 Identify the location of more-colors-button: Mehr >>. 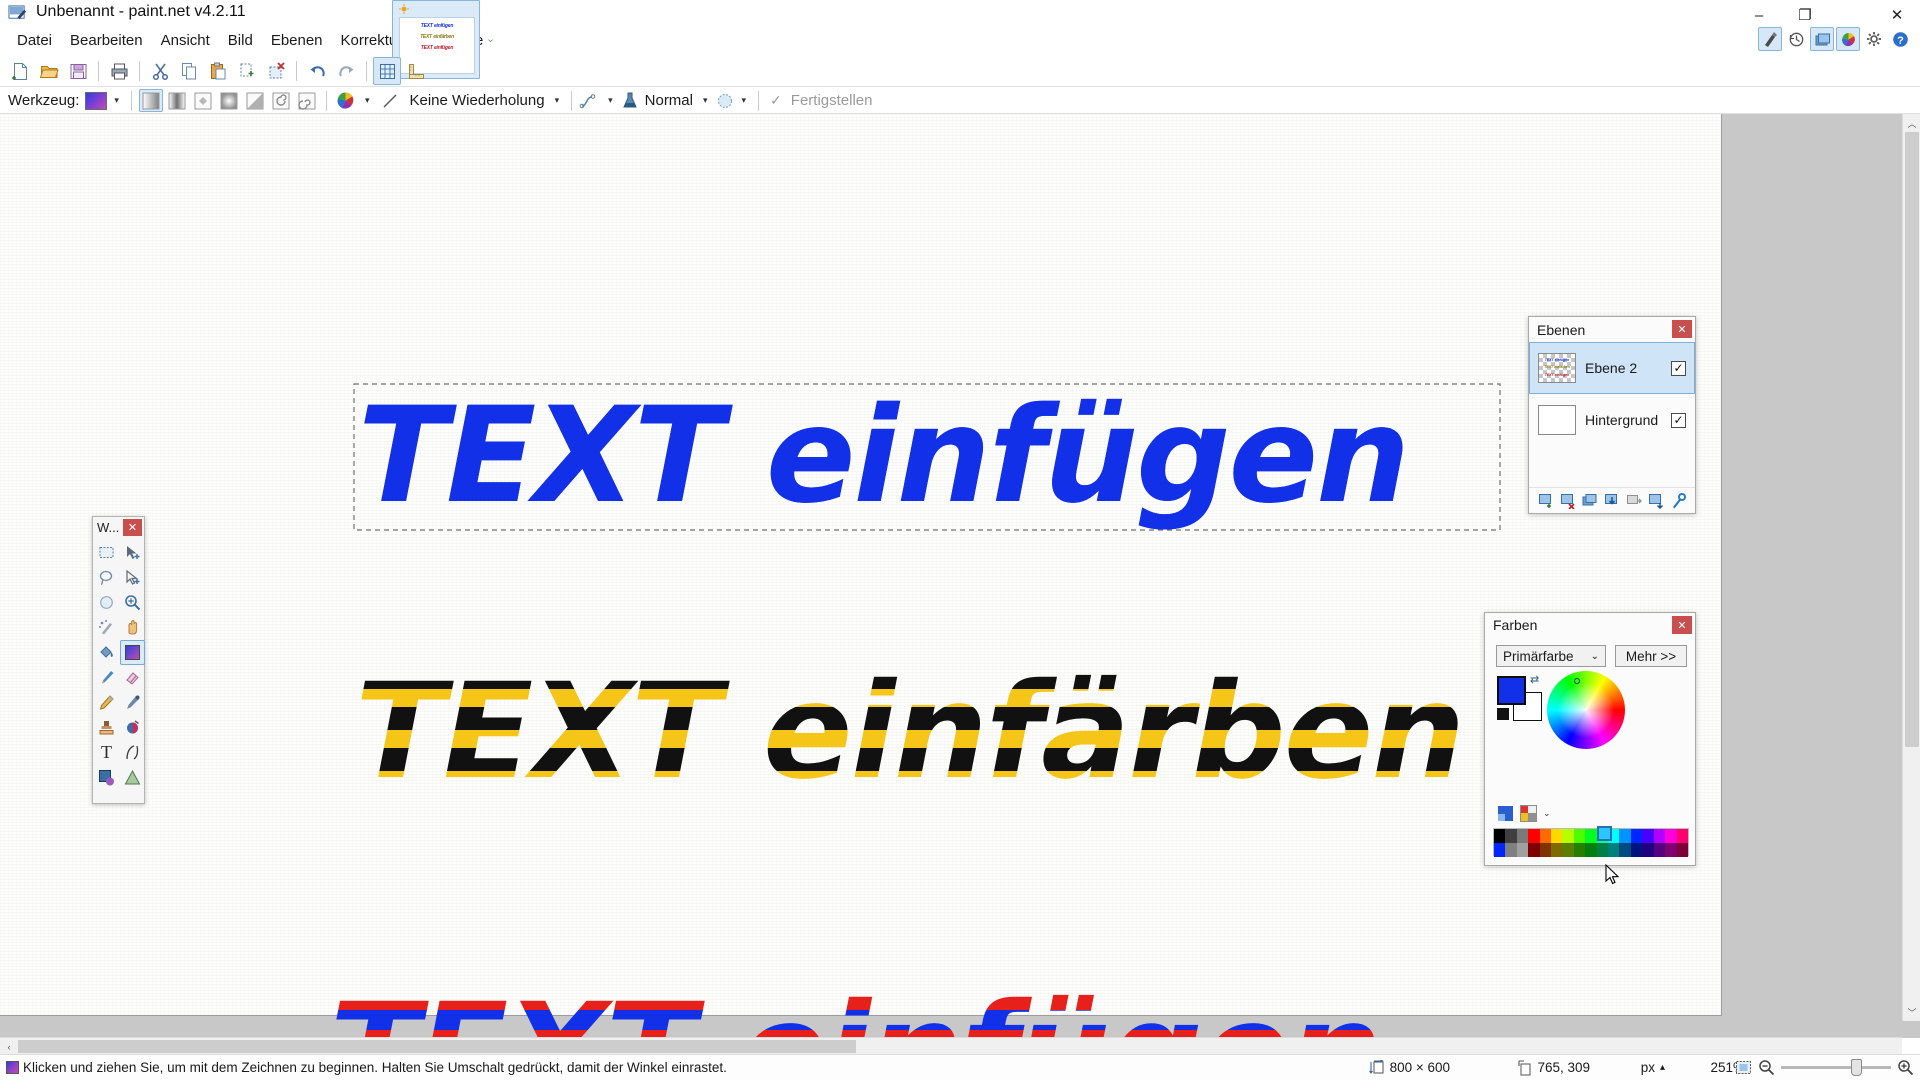
(1651, 656).